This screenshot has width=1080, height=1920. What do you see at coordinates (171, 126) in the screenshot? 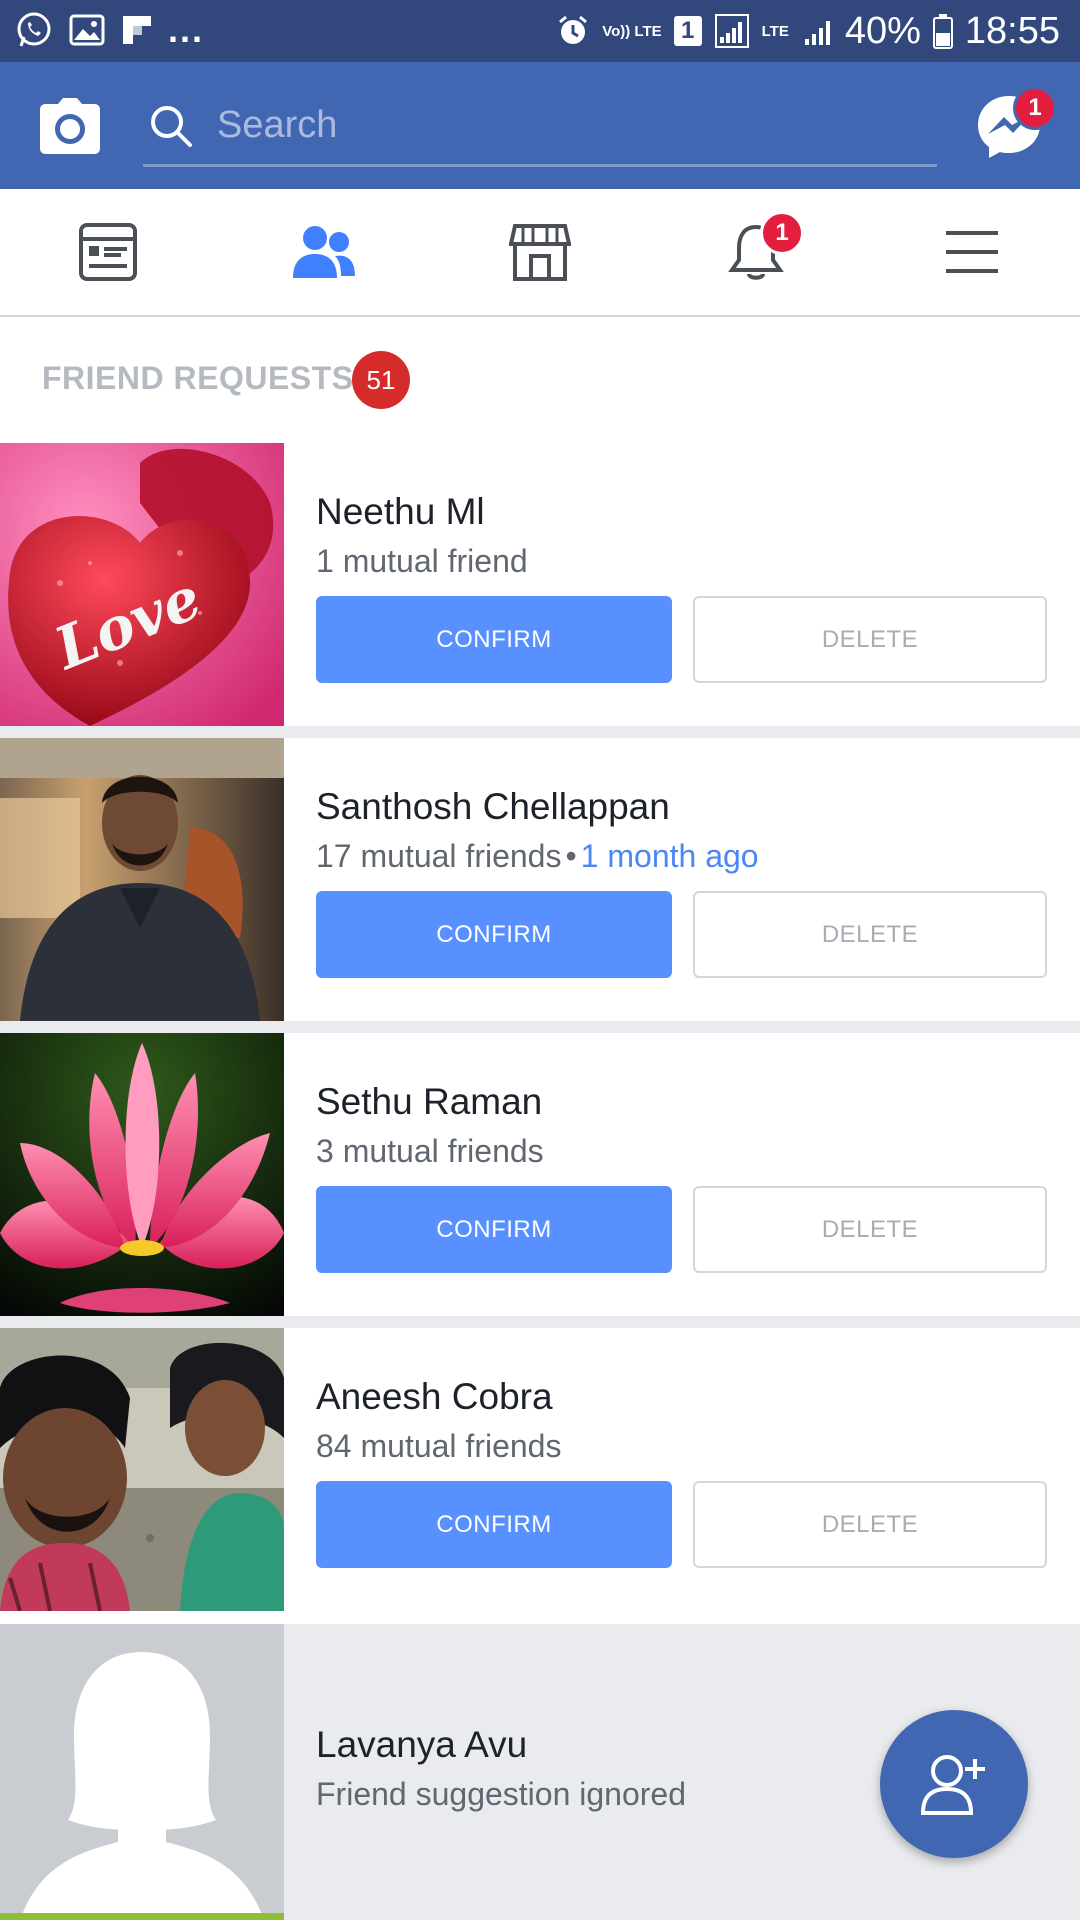
I see `search-icon` at bounding box center [171, 126].